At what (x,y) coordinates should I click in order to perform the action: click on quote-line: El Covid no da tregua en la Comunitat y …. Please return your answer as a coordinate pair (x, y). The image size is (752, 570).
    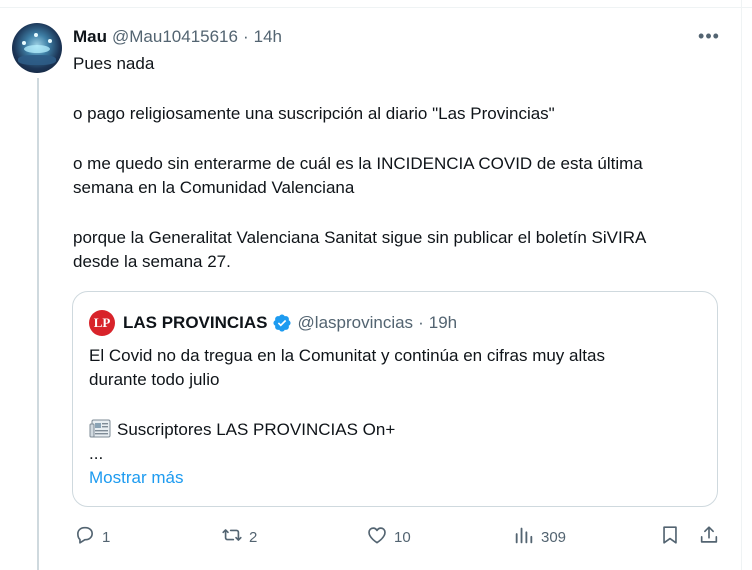
    Looking at the image, I should click on (347, 355).